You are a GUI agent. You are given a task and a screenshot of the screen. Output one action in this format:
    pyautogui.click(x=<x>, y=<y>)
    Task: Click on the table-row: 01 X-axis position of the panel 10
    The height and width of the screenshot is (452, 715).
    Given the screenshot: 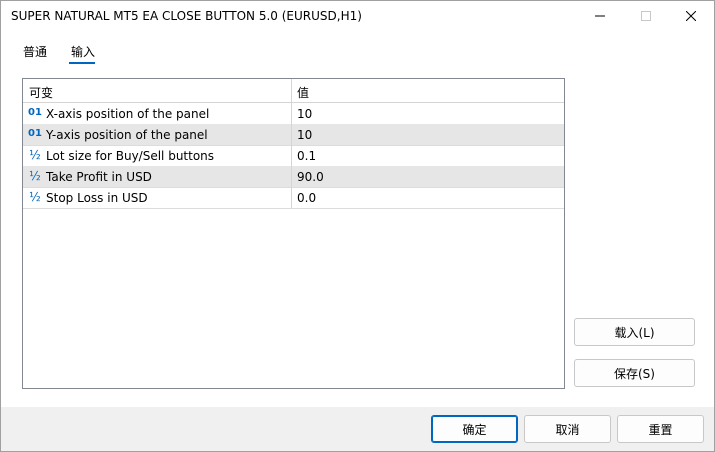 What is the action you would take?
    pyautogui.click(x=293, y=114)
    